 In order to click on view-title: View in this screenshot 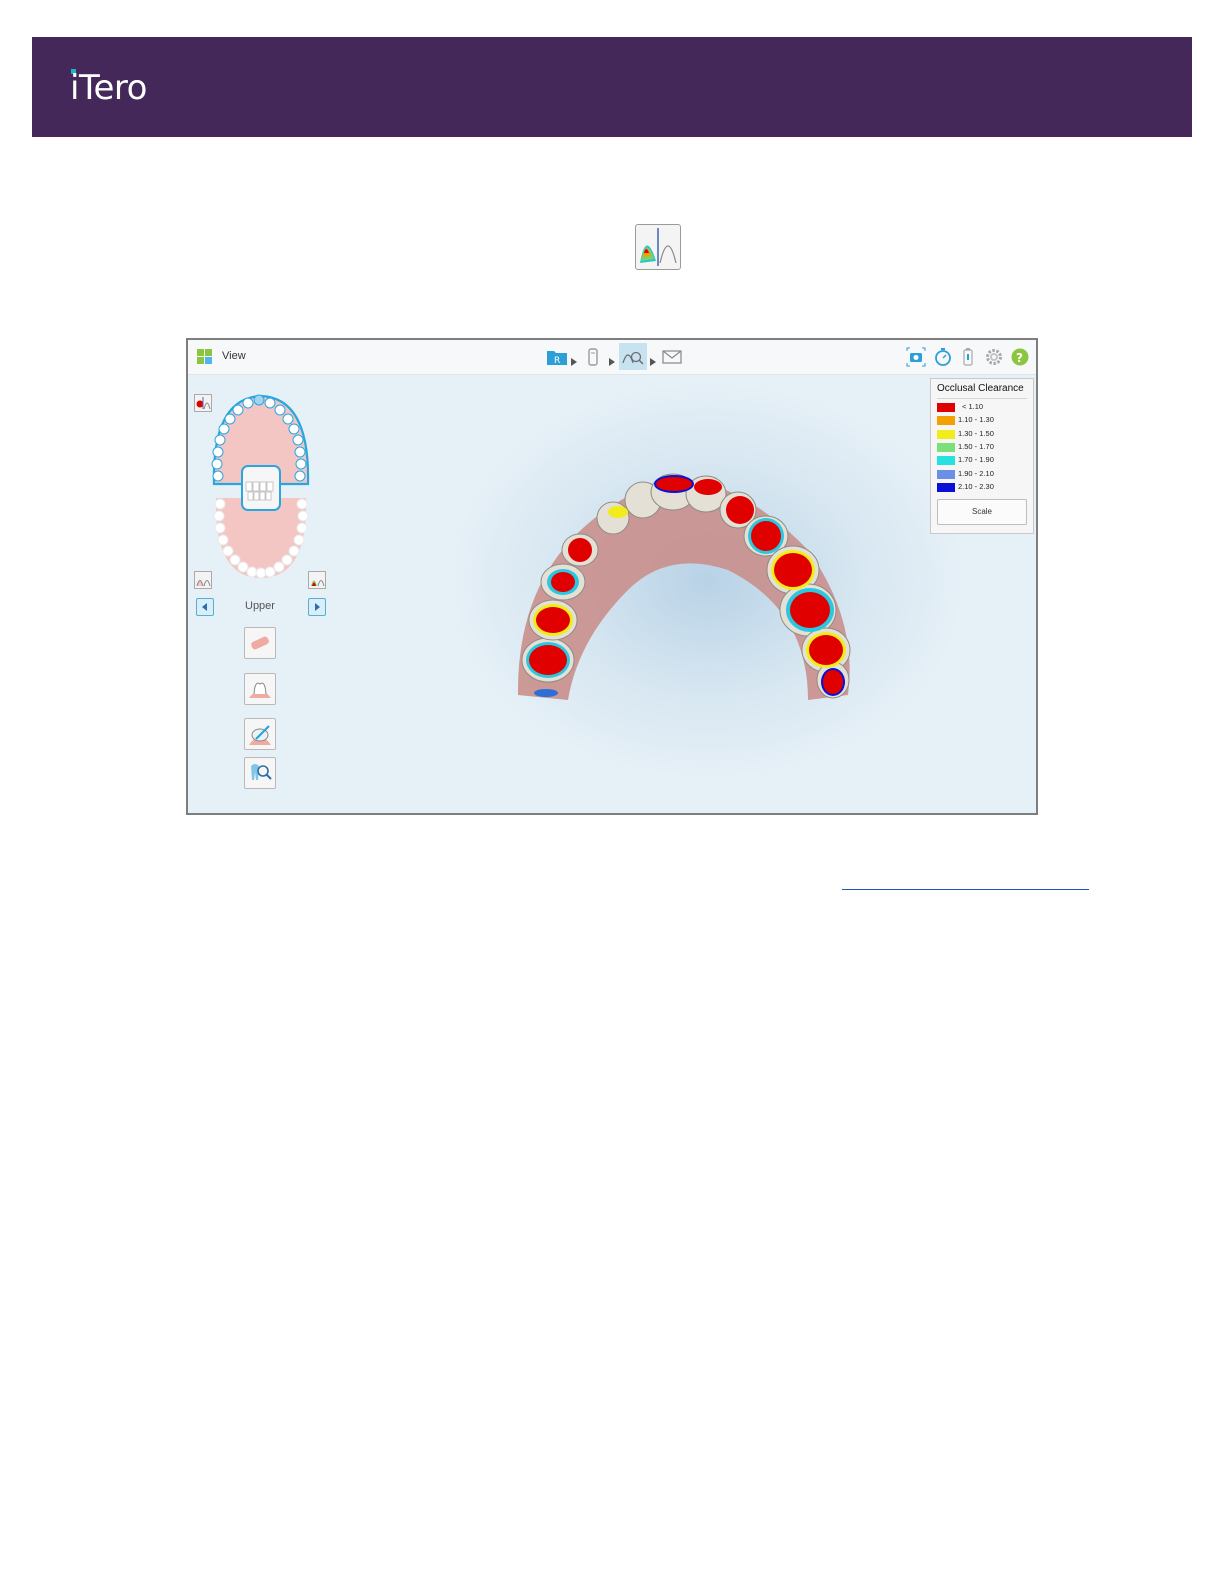, I will do `click(234, 356)`.